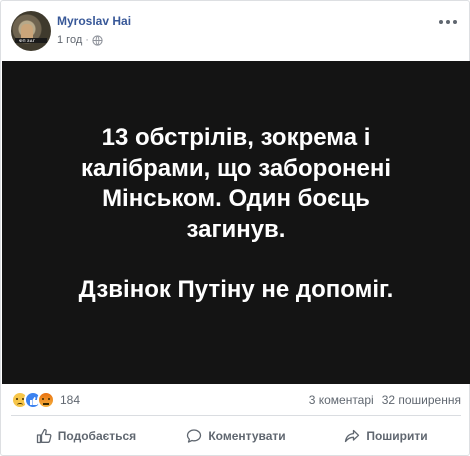 This screenshot has width=470, height=456. I want to click on reaction-count: 184, so click(70, 400).